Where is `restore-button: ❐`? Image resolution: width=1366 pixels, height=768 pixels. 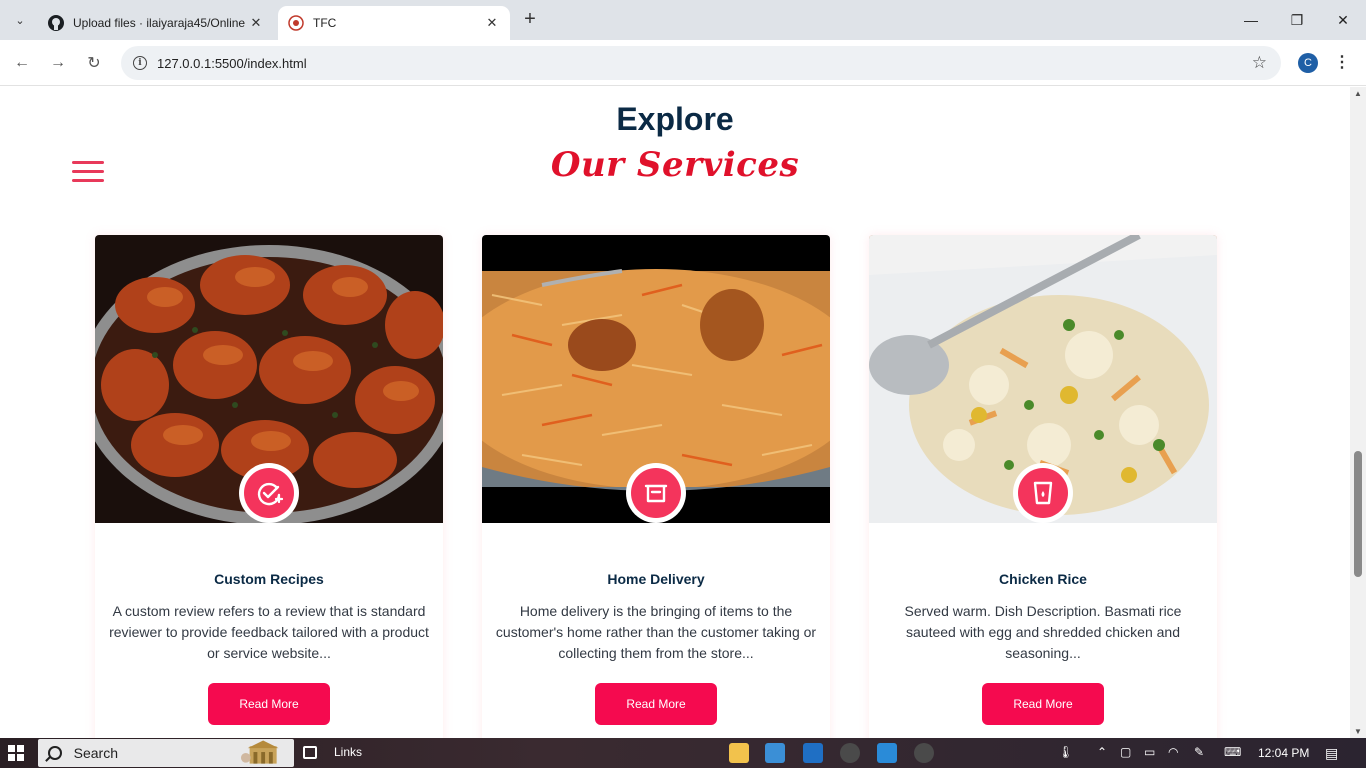 restore-button: ❐ is located at coordinates (1297, 20).